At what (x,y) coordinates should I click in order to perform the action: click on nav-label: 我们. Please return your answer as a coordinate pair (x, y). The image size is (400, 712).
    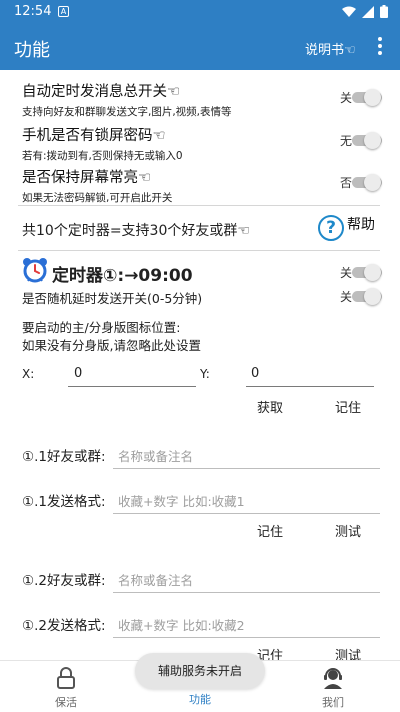
    Looking at the image, I should click on (333, 702).